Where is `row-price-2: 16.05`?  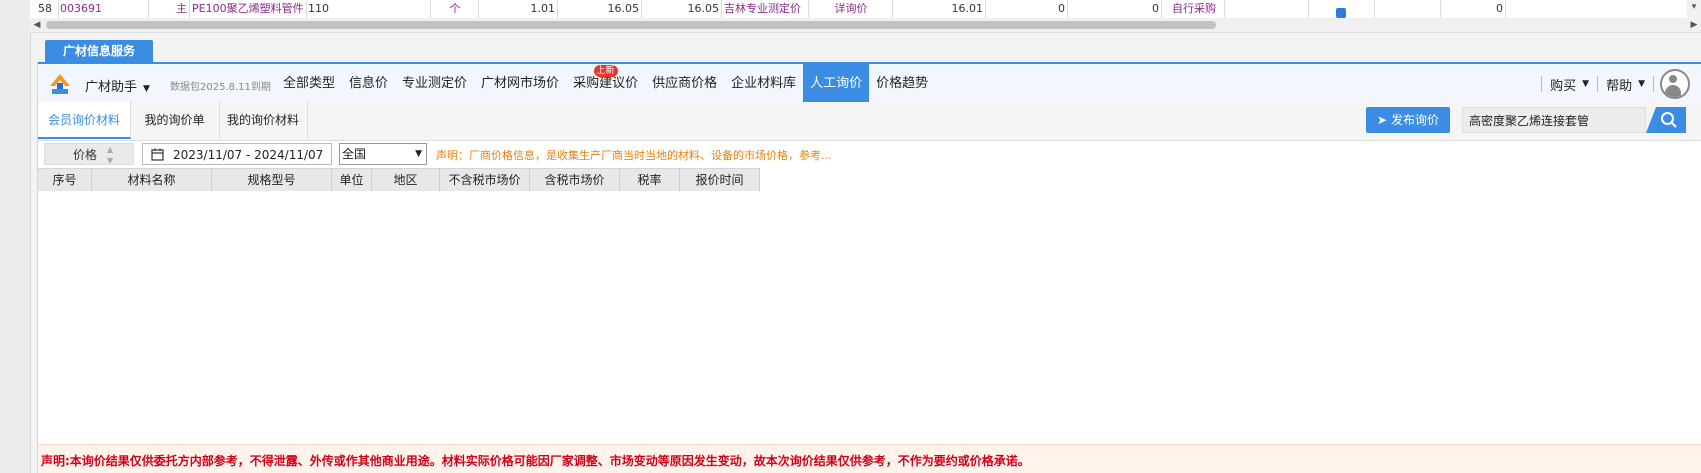 row-price-2: 16.05 is located at coordinates (683, 9).